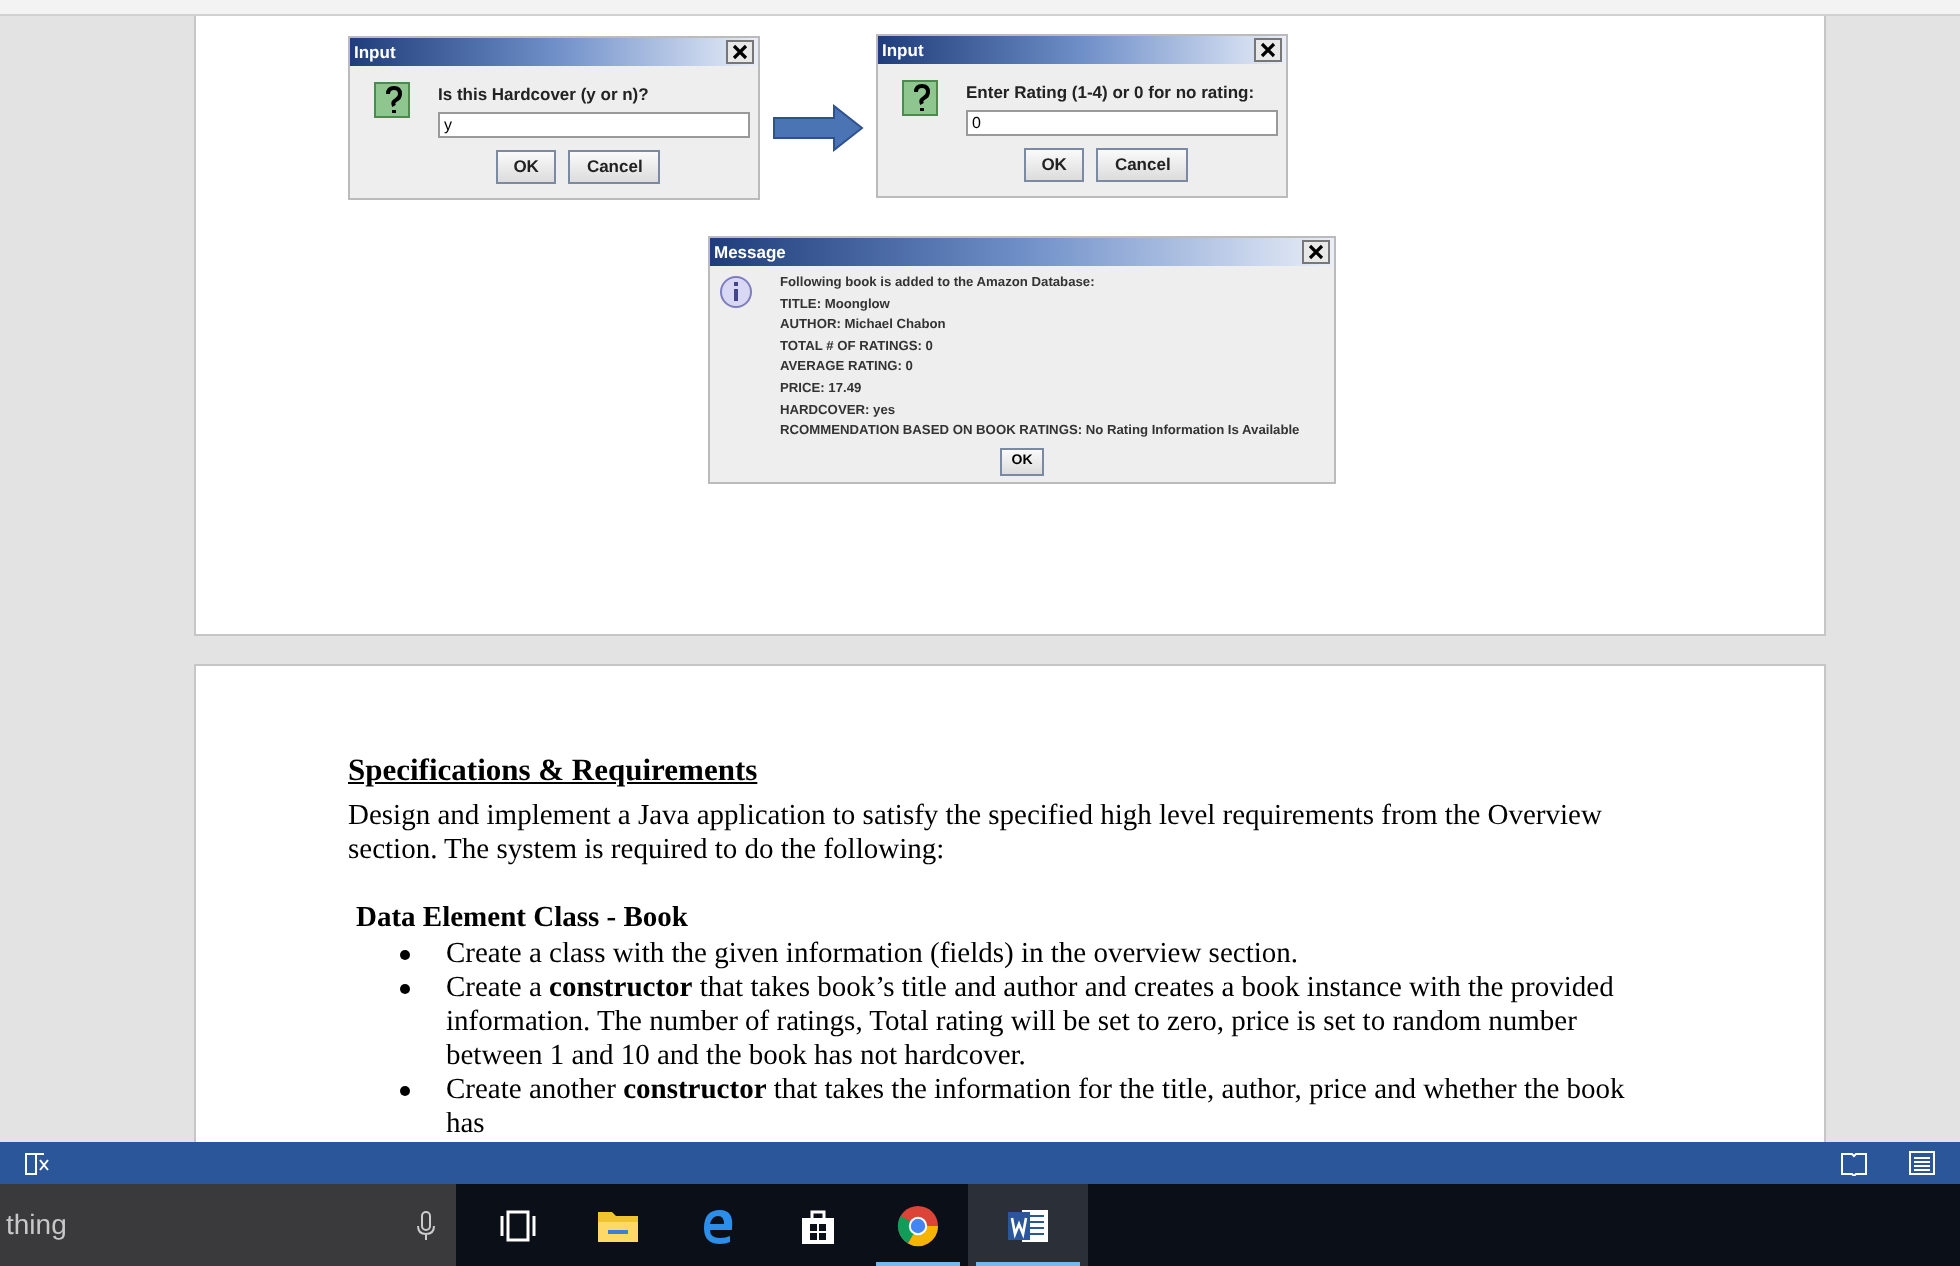 The image size is (1960, 1266). What do you see at coordinates (1111, 93) in the screenshot?
I see `prompt-text: Enter Rating (1-4) or 0 for no rating:` at bounding box center [1111, 93].